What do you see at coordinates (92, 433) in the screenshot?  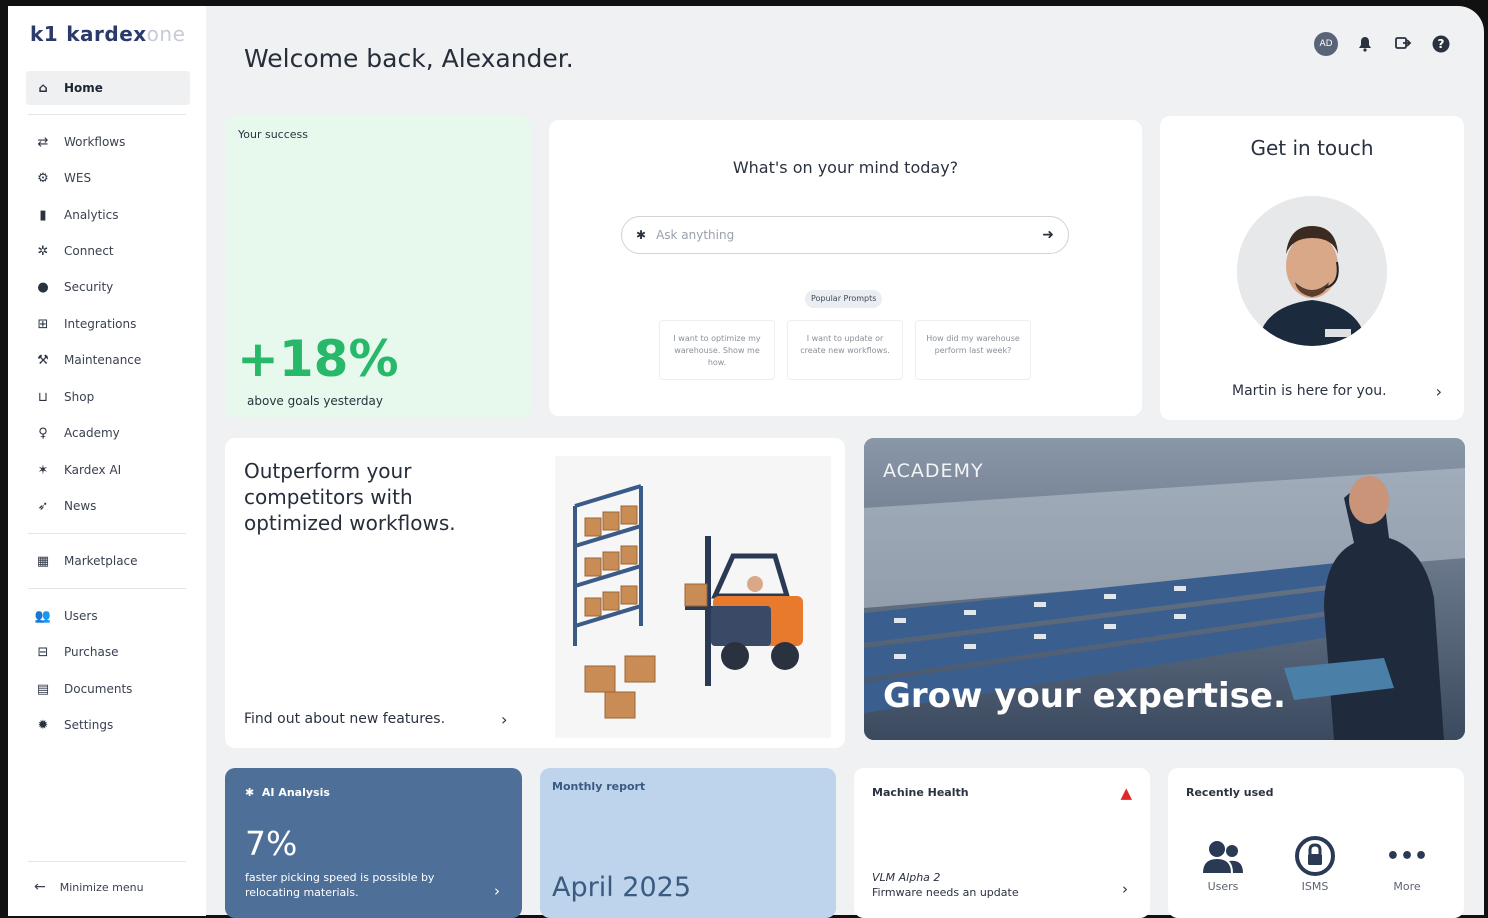 I see `sidebar-item-label: Academy` at bounding box center [92, 433].